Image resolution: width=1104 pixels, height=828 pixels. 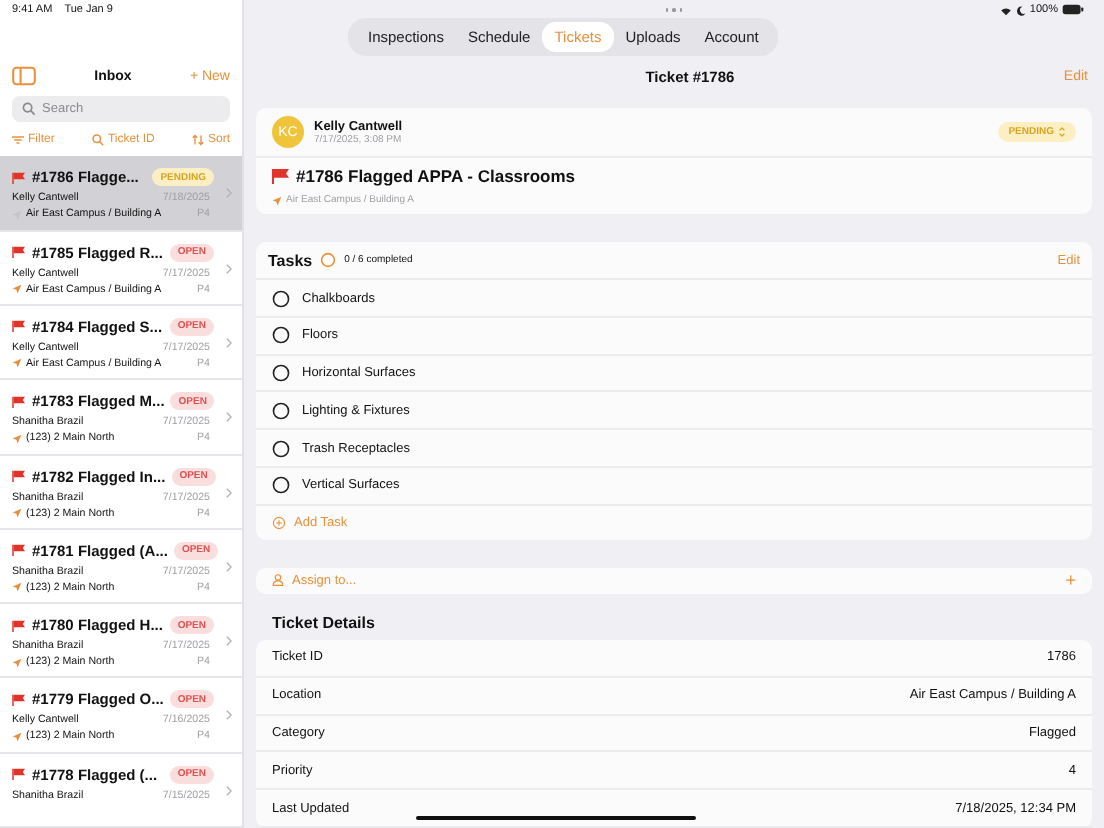 I want to click on battery-icon, so click(x=1073, y=10).